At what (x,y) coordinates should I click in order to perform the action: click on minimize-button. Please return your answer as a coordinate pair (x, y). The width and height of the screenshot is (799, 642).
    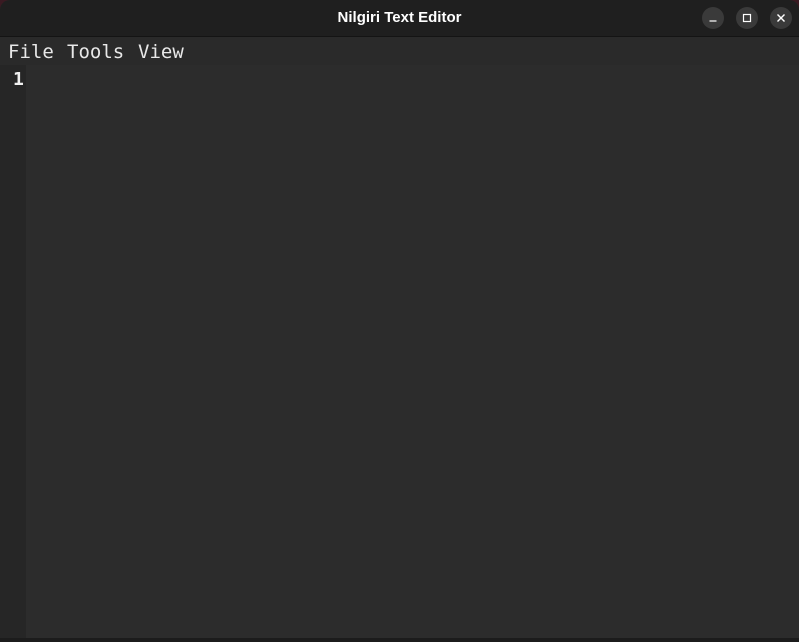
    Looking at the image, I should click on (713, 18).